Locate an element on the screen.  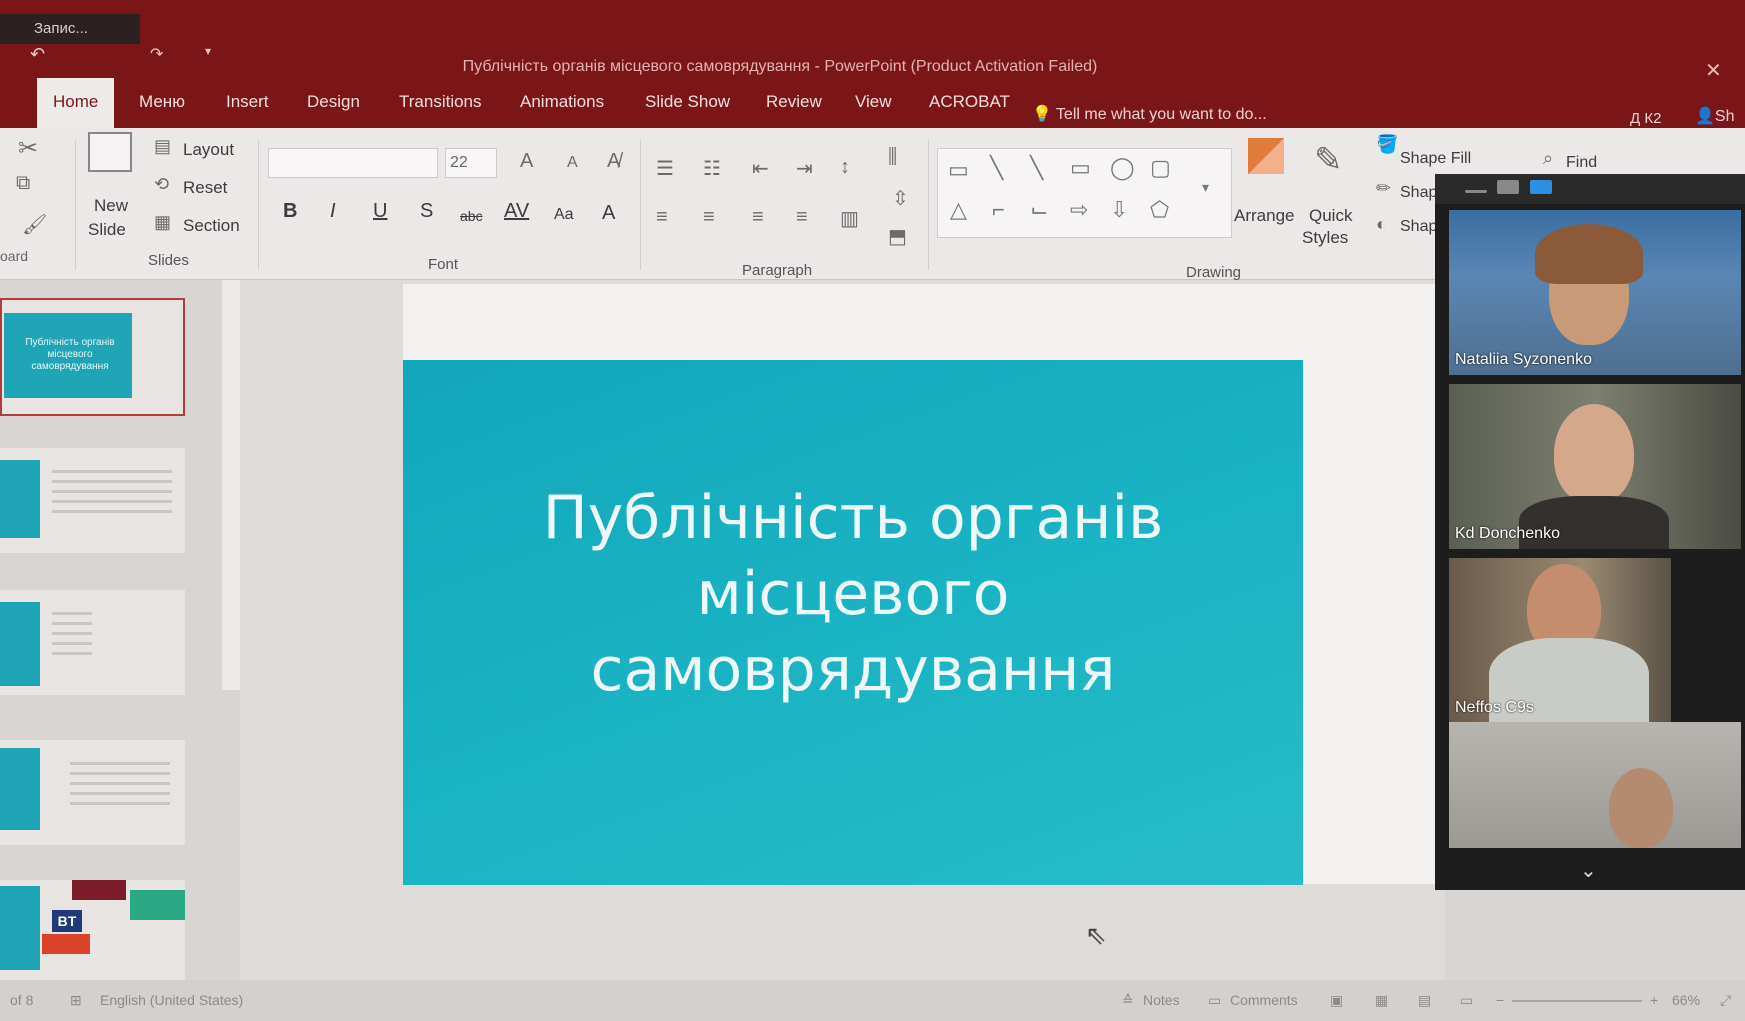
speaker-view-icon is located at coordinates (1541, 187).